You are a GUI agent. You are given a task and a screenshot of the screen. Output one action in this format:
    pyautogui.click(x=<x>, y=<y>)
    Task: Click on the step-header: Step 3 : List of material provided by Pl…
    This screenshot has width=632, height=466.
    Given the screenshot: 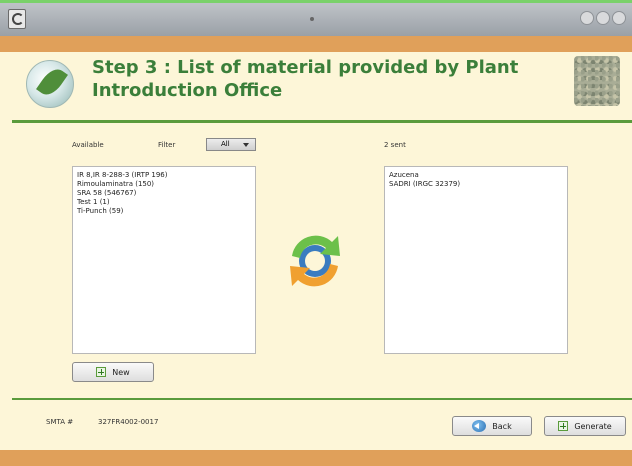 What is the action you would take?
    pyautogui.click(x=322, y=87)
    